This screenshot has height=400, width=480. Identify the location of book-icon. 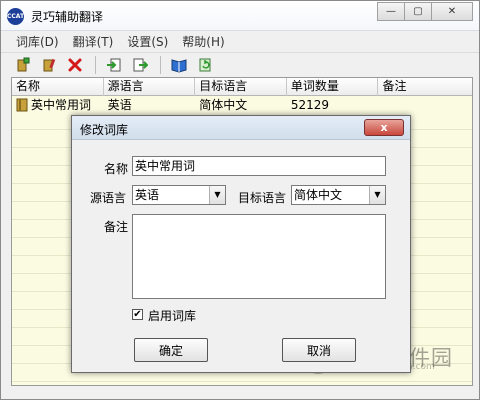
(179, 65).